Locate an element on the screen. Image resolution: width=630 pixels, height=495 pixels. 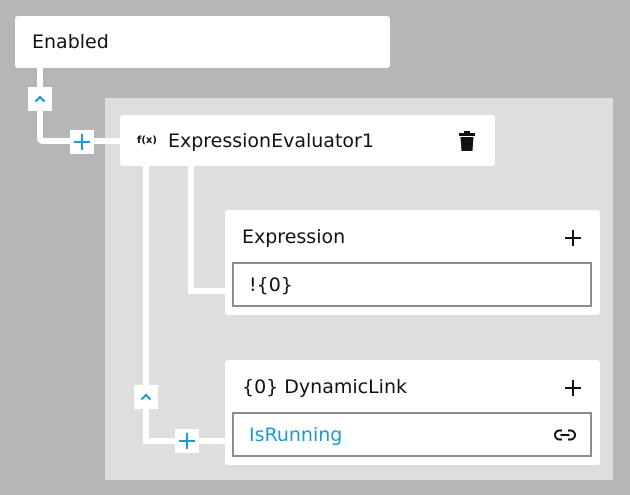
expression-field: !{0} is located at coordinates (412, 284).